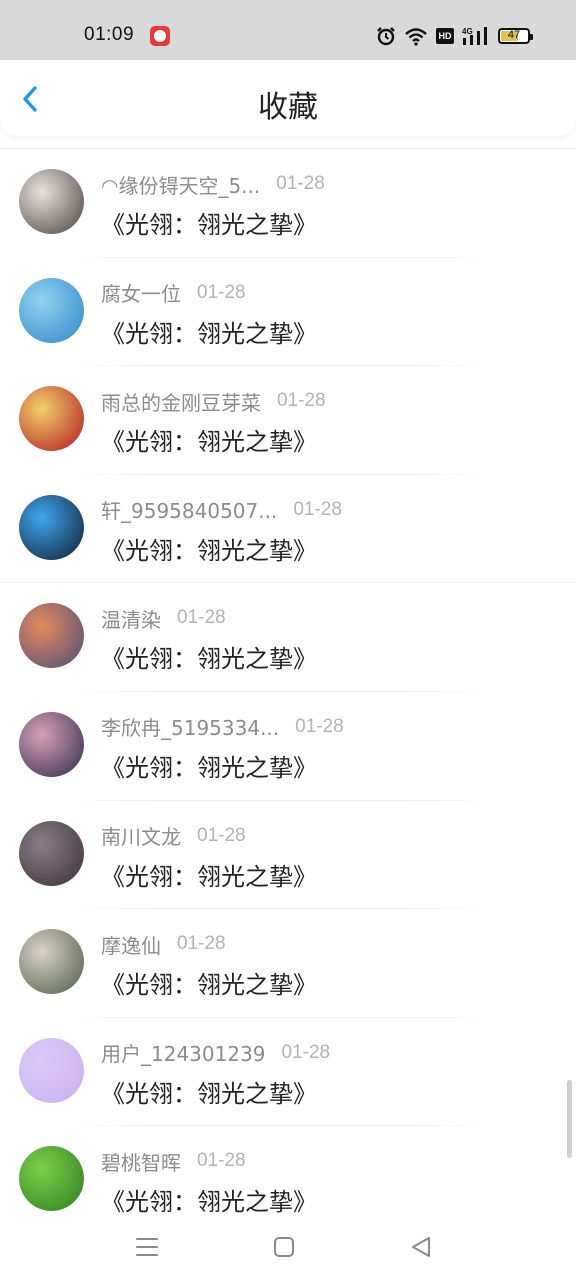 The width and height of the screenshot is (576, 1280). I want to click on menu-button, so click(147, 1247).